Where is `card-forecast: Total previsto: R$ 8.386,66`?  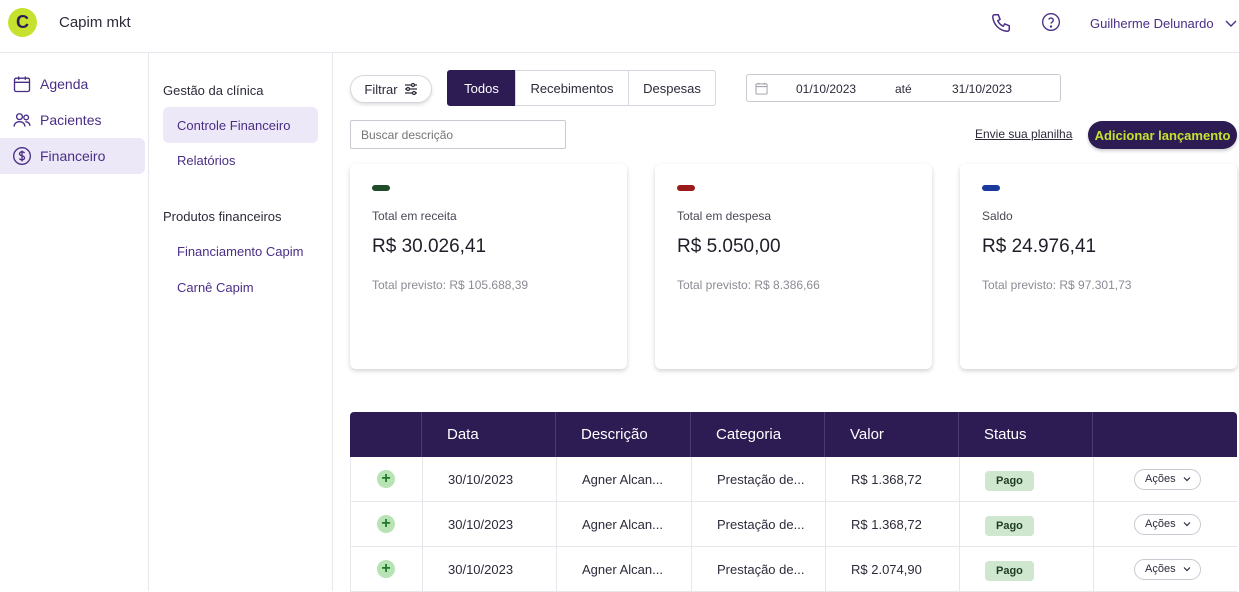
card-forecast: Total previsto: R$ 8.386,66 is located at coordinates (748, 285).